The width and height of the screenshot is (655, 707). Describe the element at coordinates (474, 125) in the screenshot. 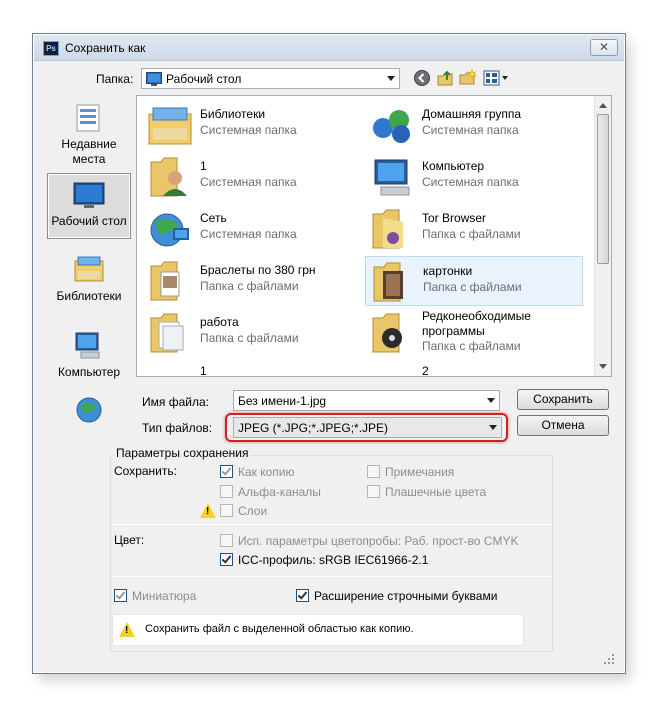

I see `list-item: Домашняя группа Системная папка` at that location.